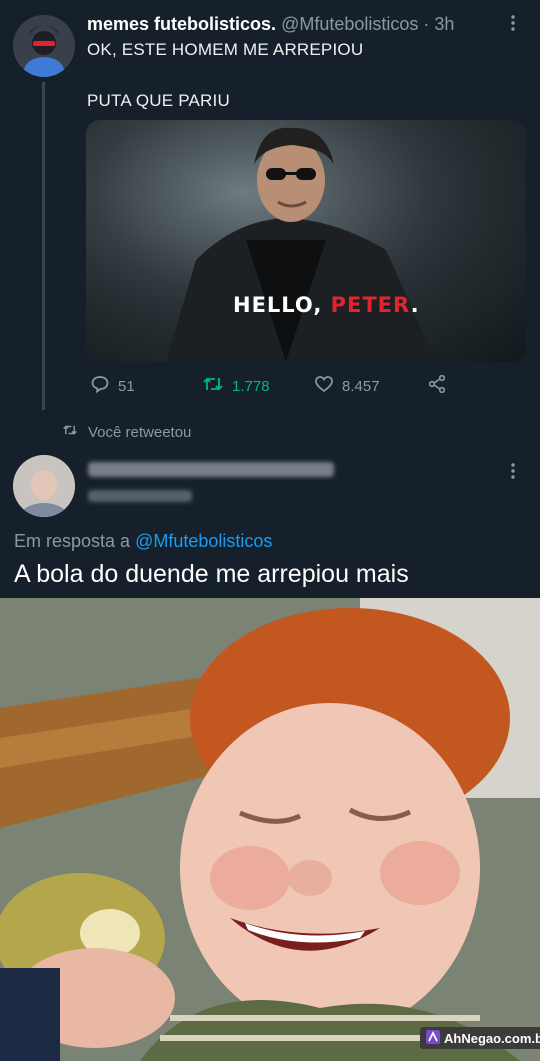  What do you see at coordinates (225, 49) in the screenshot?
I see `tweet-text-line-1: OK, ESTE HOMEM ME ARREPIOU` at bounding box center [225, 49].